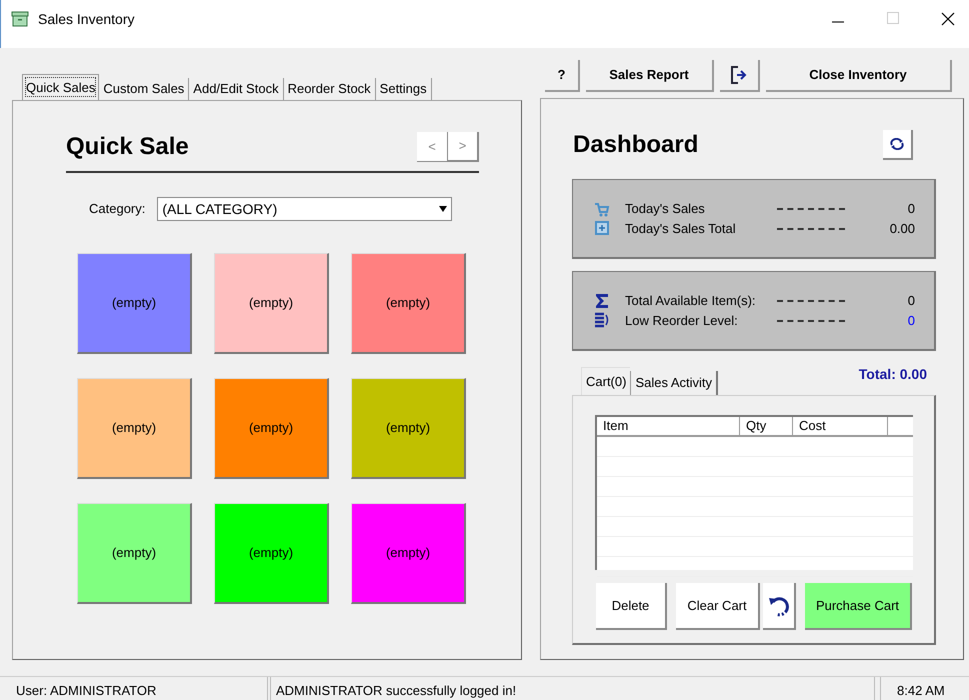  I want to click on tab: Sales Activity, so click(674, 383).